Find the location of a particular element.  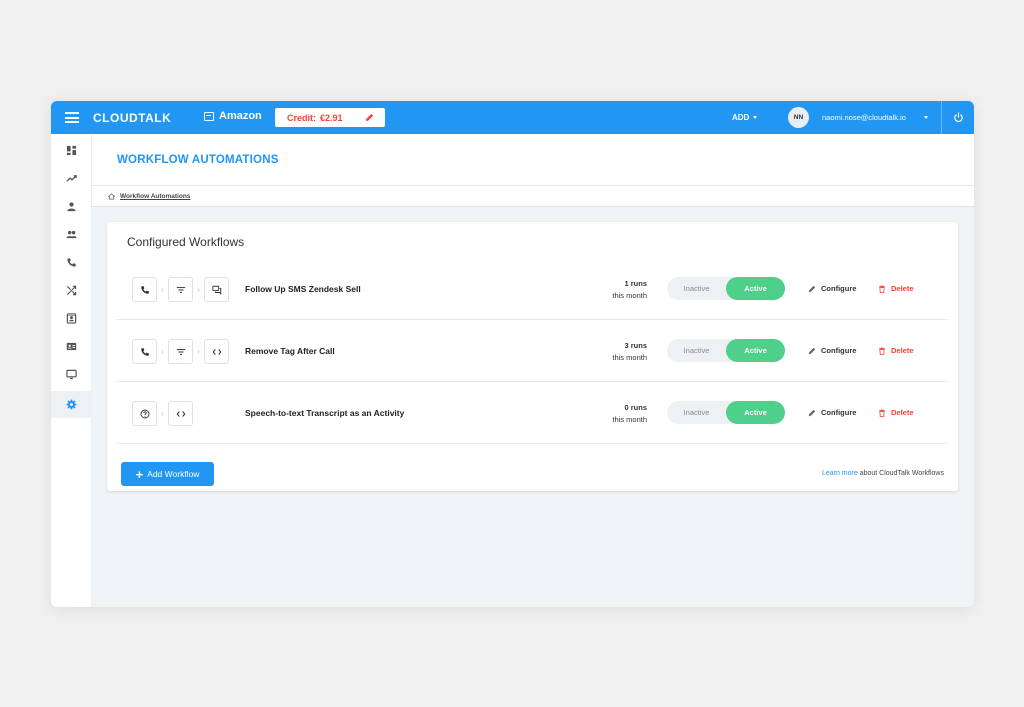

page-header: WORKFLOW AUTOMATIONS is located at coordinates (533, 160).